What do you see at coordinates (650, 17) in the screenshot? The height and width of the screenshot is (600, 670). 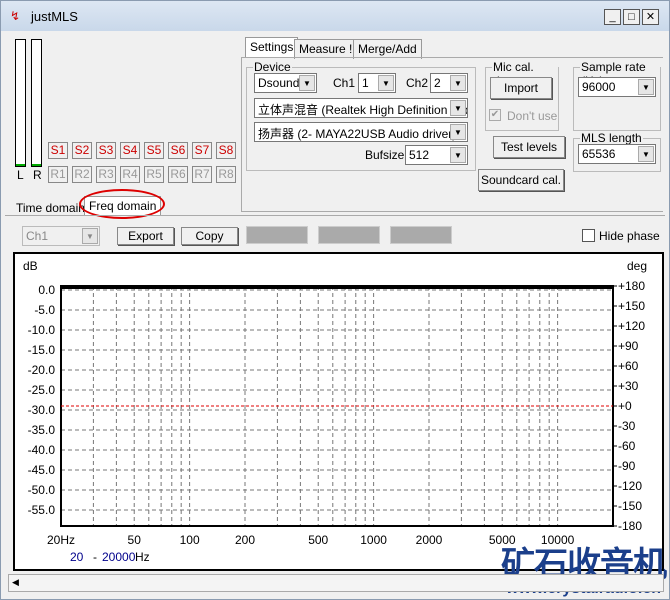 I see `close-button: ✕` at bounding box center [650, 17].